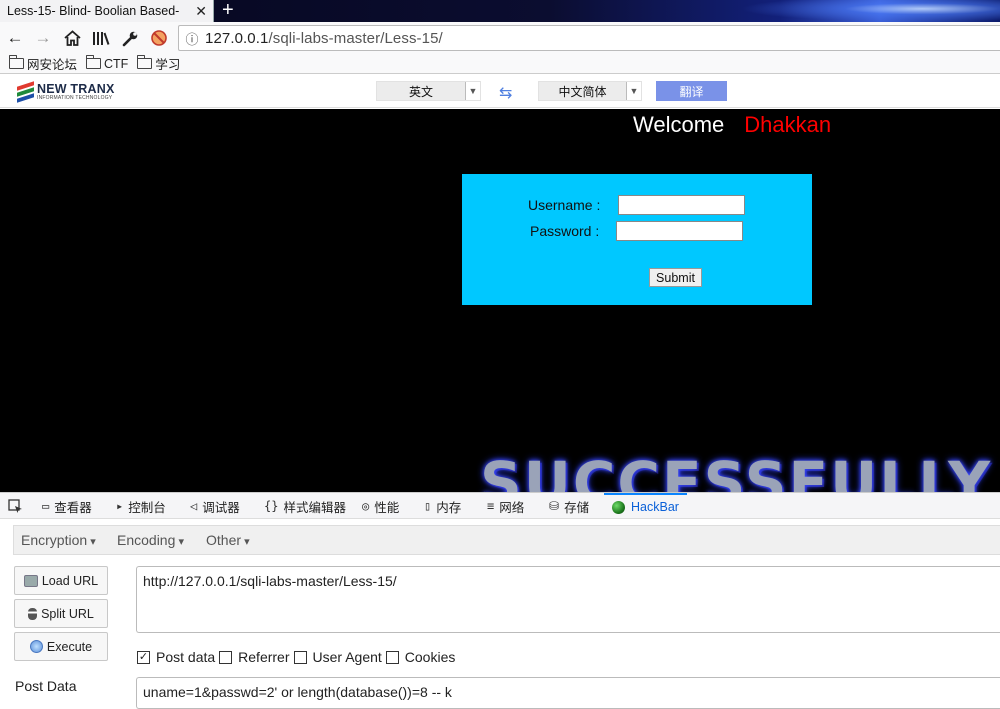  Describe the element at coordinates (67, 613) in the screenshot. I see `button-label: Split URL` at that location.